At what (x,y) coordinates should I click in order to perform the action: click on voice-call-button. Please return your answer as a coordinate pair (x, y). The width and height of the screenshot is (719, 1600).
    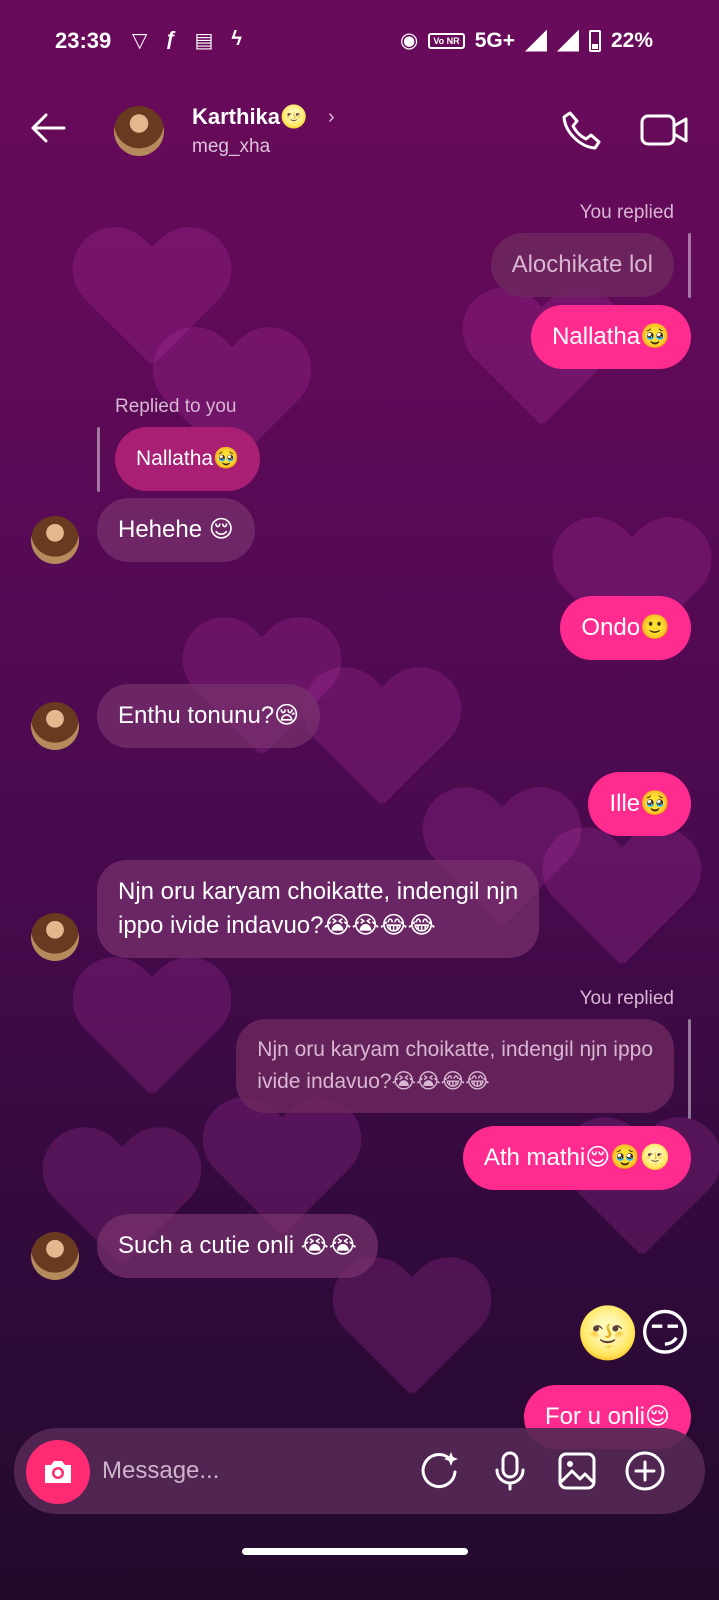
    Looking at the image, I should click on (581, 131).